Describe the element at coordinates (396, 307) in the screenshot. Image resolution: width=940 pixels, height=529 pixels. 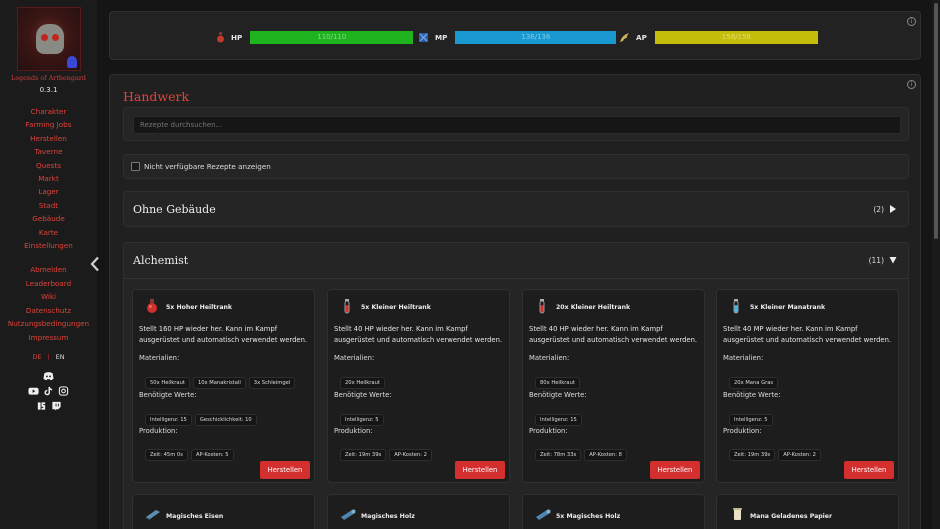
I see `recipe-name: 5x Kleiner Heiltrank` at that location.